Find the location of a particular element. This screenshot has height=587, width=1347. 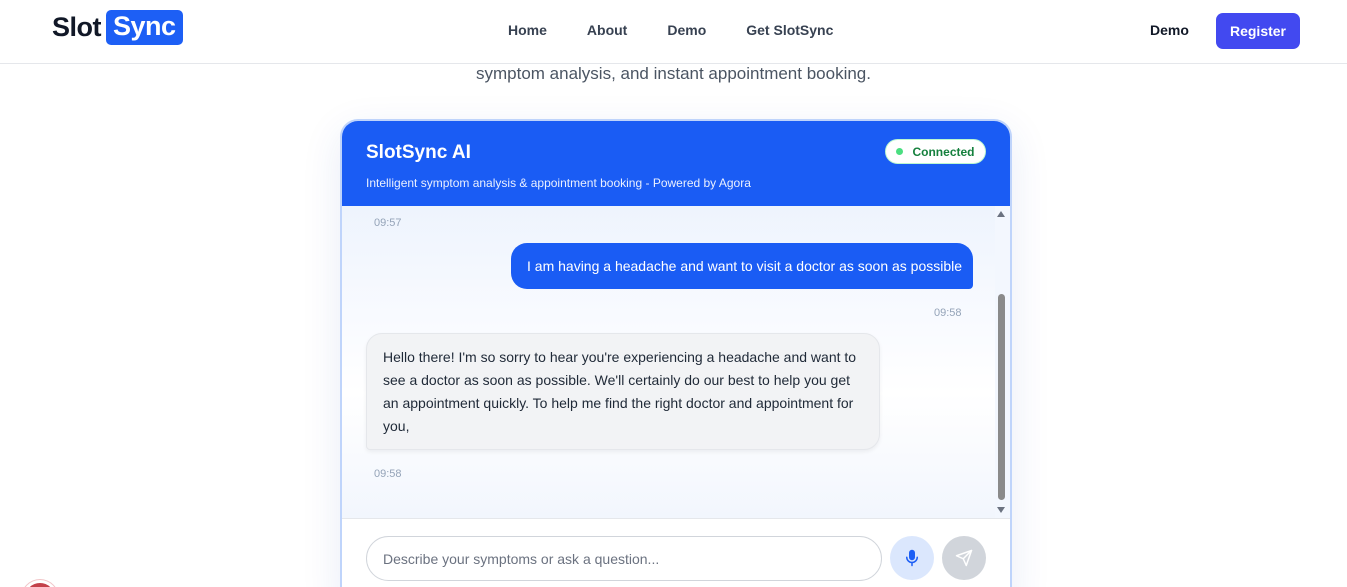

microphone-button is located at coordinates (912, 558).